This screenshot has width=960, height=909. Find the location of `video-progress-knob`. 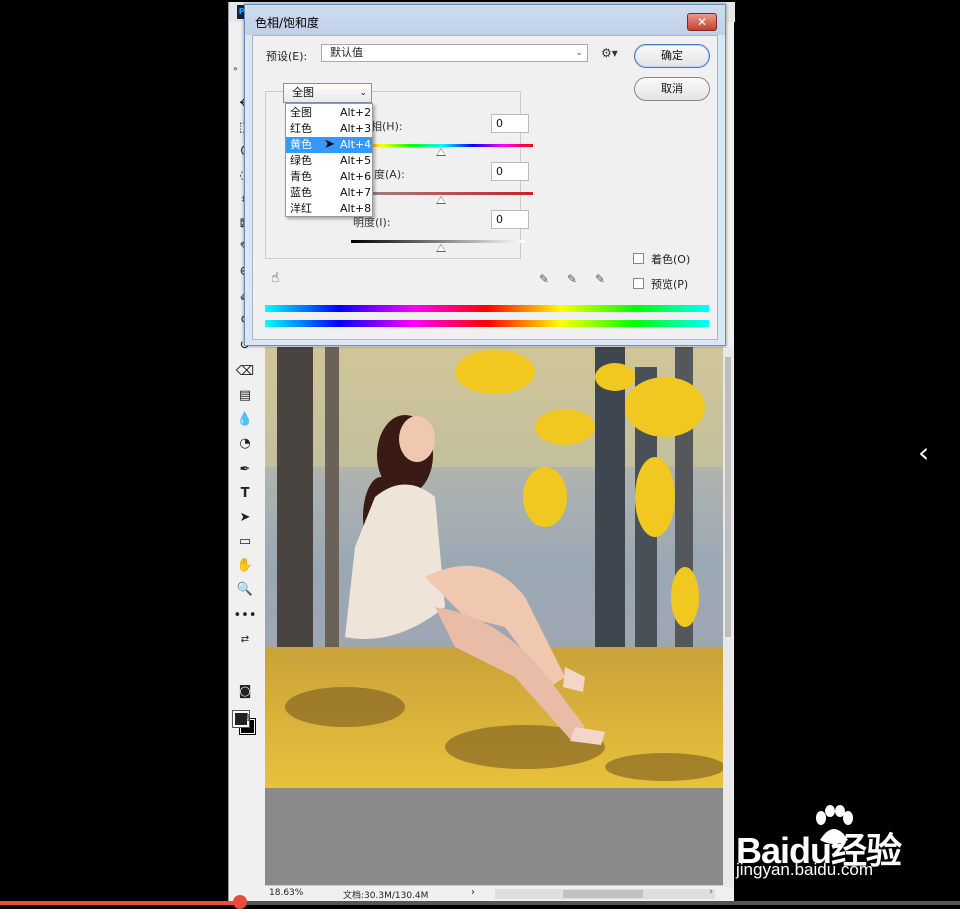

video-progress-knob is located at coordinates (240, 902).